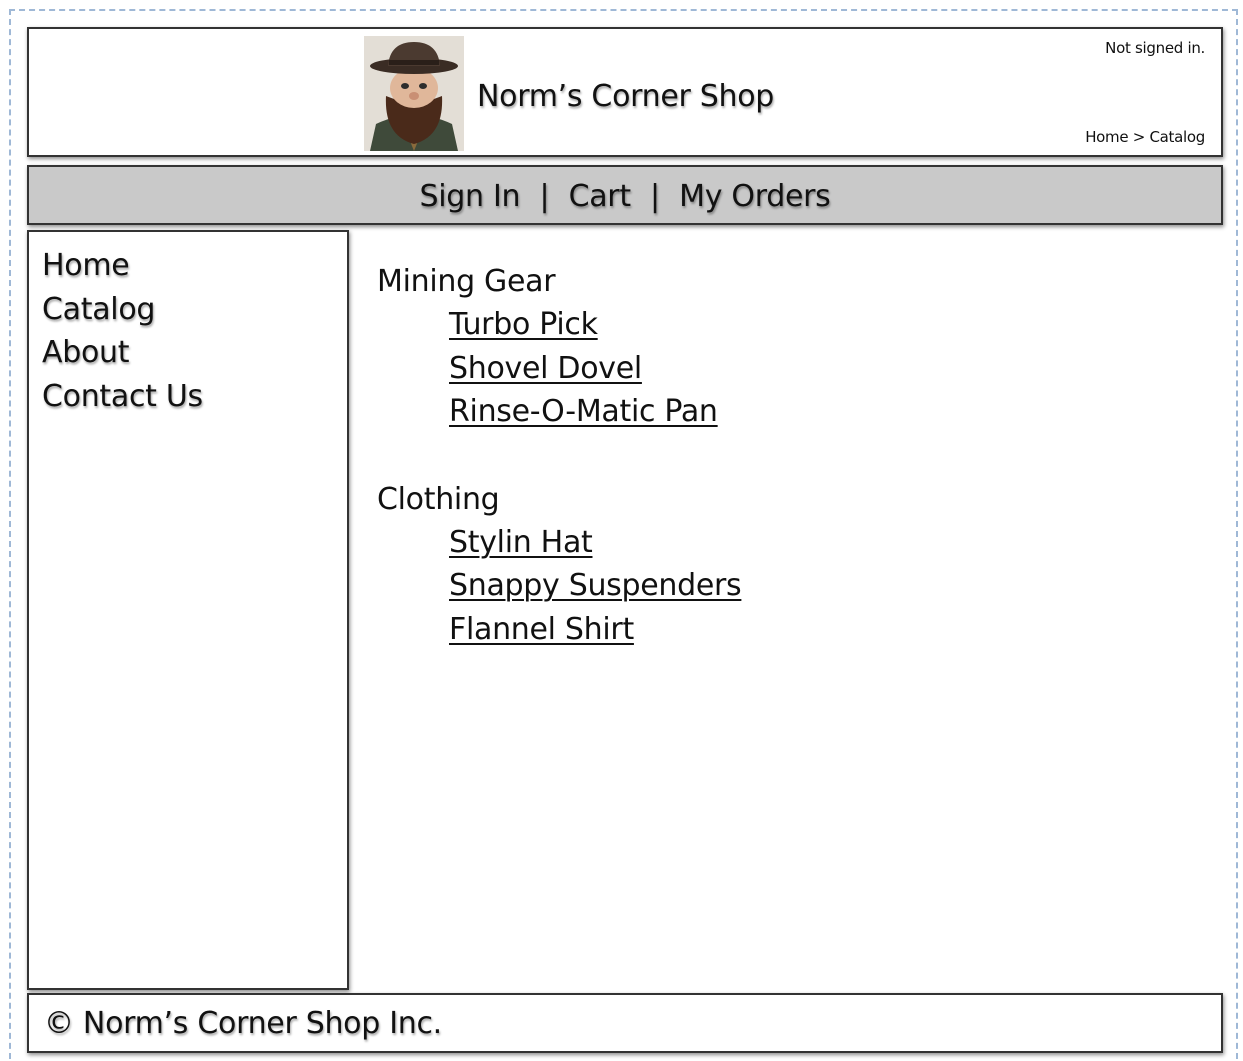  Describe the element at coordinates (438, 499) in the screenshot. I see `category-title-clothing: Clothing` at that location.